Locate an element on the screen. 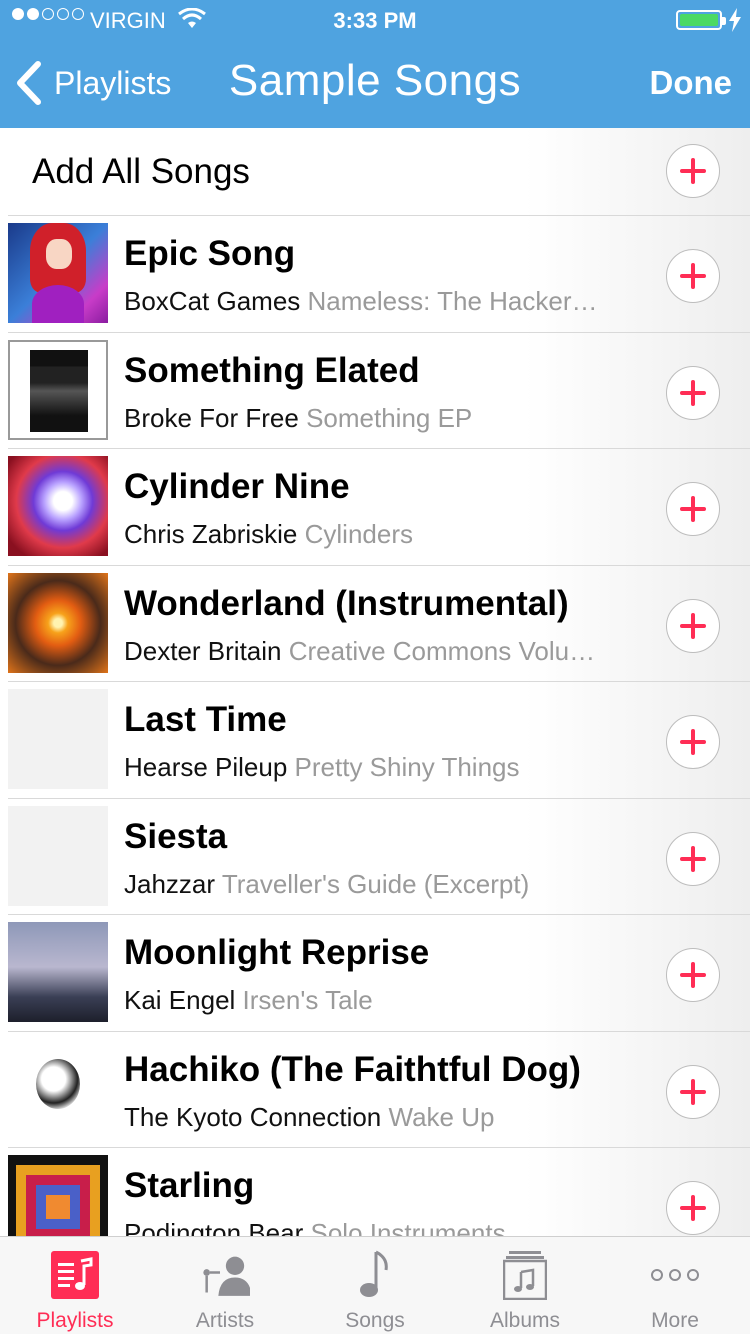  battery-icon is located at coordinates (701, 20).